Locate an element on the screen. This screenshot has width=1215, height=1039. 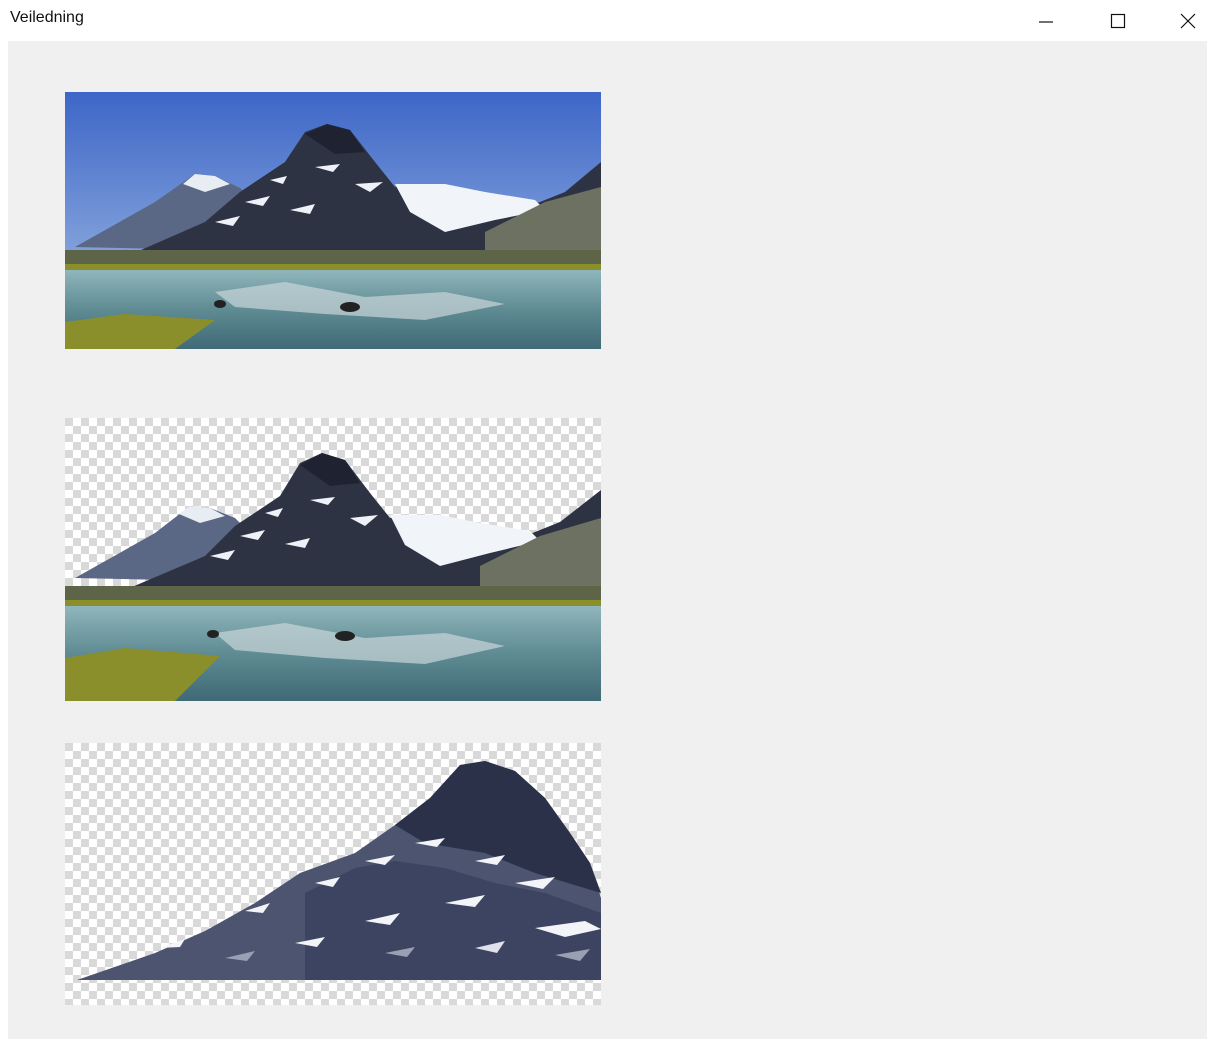
minimize-icon is located at coordinates (1046, 21).